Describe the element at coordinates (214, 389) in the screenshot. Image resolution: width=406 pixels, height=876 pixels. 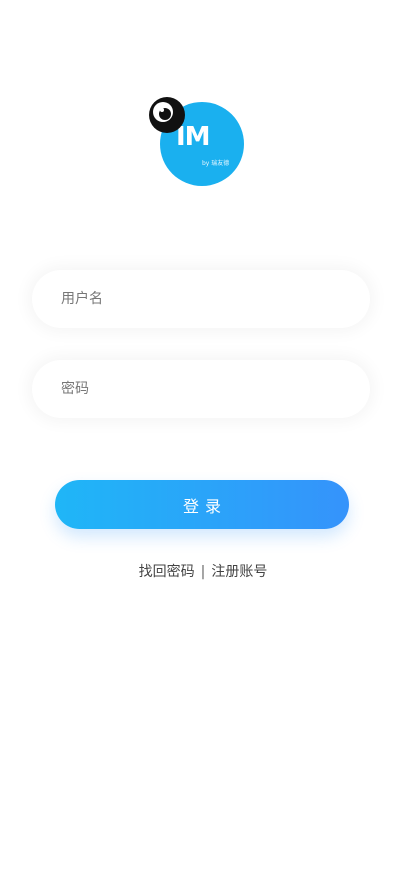
I see `password-input` at that location.